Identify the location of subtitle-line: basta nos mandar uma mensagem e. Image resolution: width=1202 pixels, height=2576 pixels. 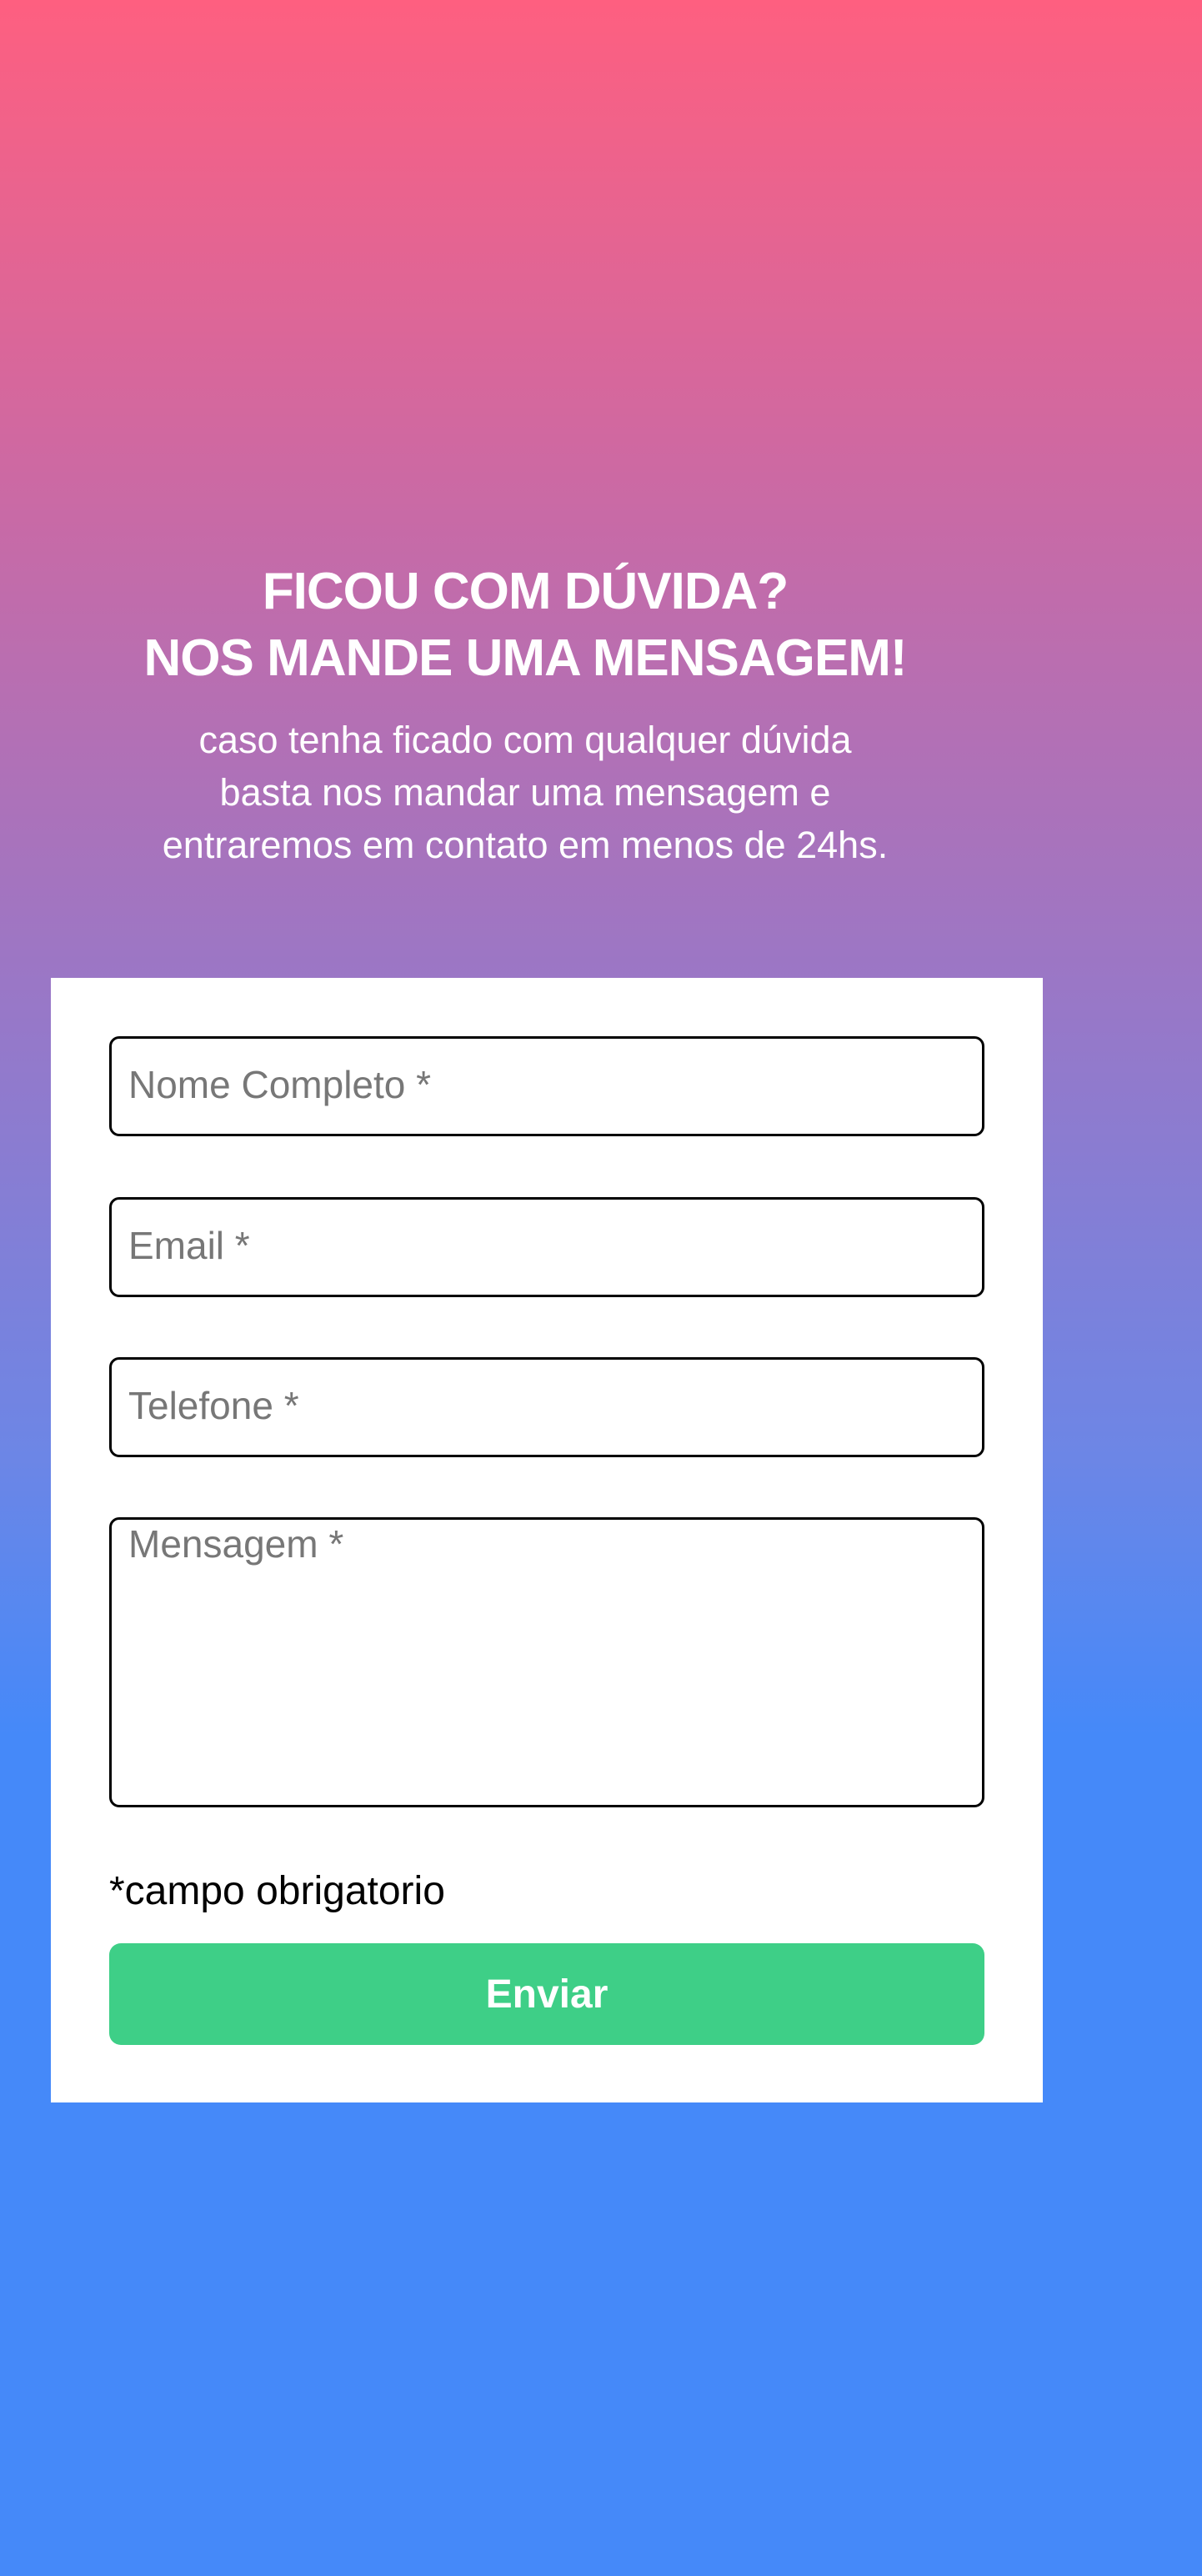
(525, 792).